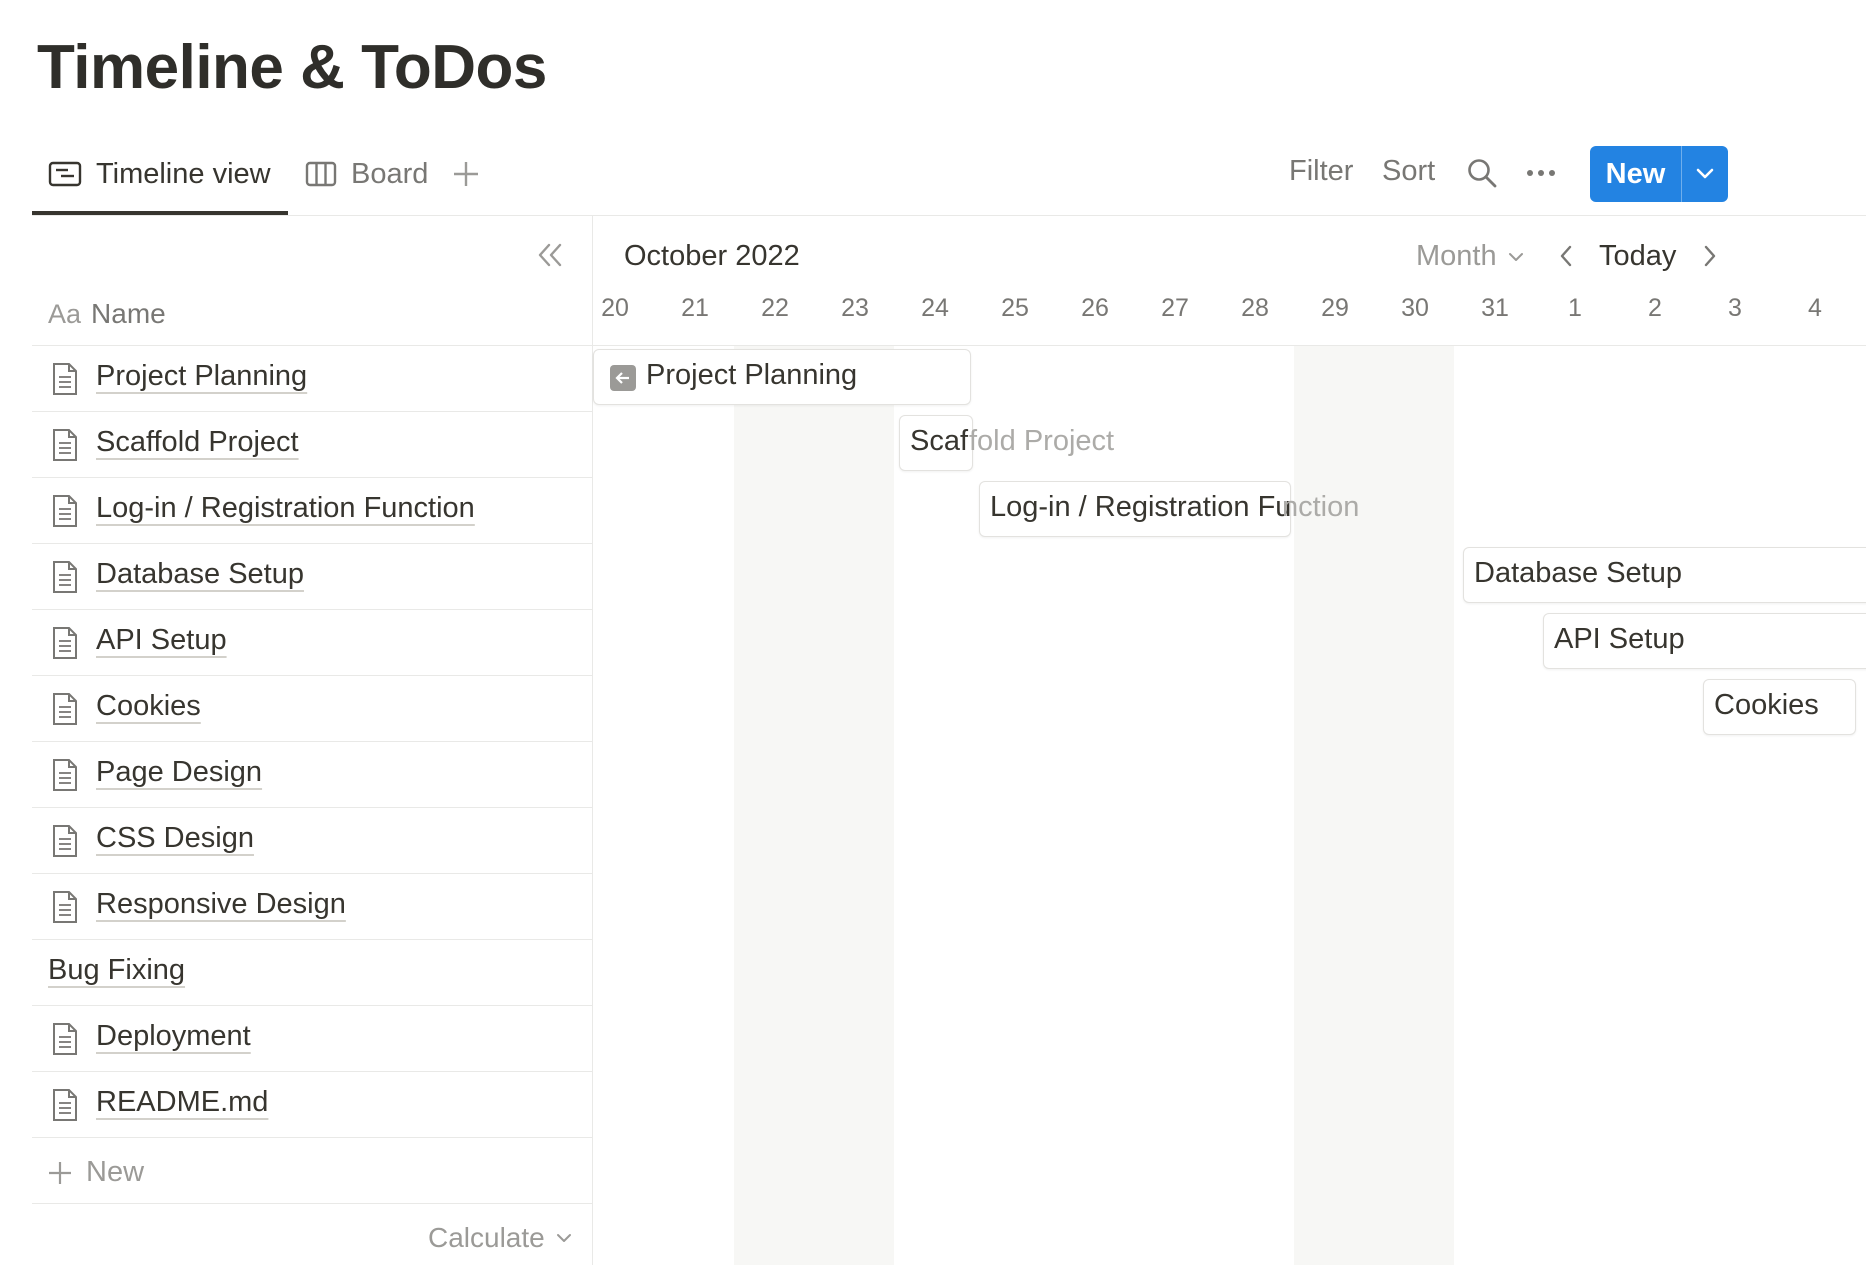 The image size is (1866, 1280). Describe the element at coordinates (221, 904) in the screenshot. I see `row-name: Responsive Design` at that location.